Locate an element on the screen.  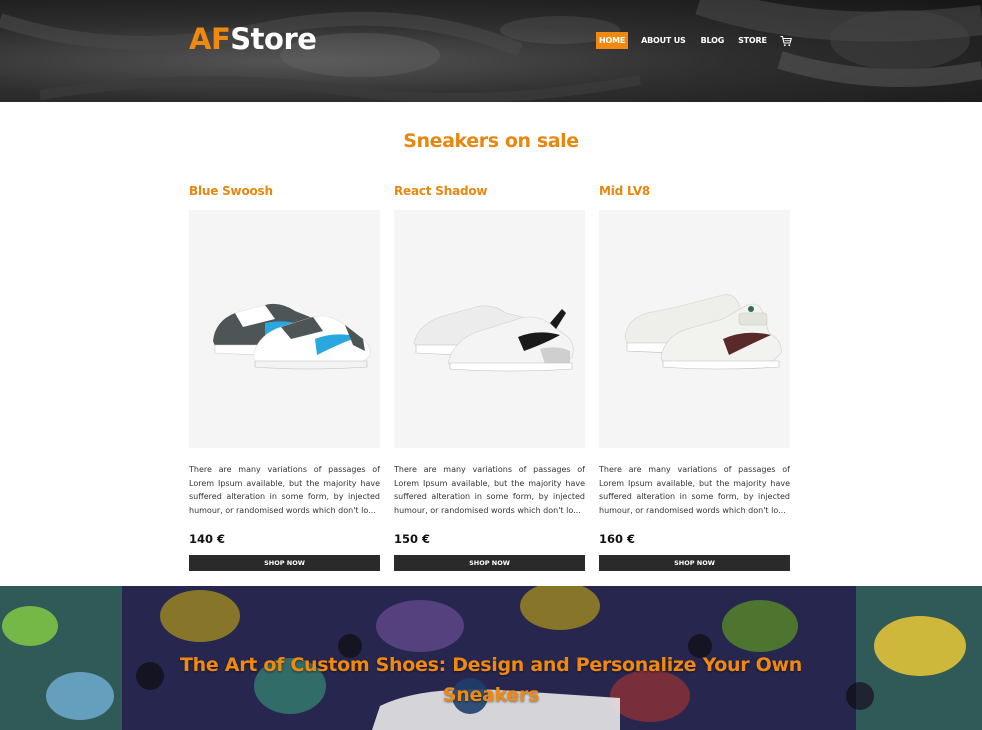
product-price: 150 € is located at coordinates (412, 539).